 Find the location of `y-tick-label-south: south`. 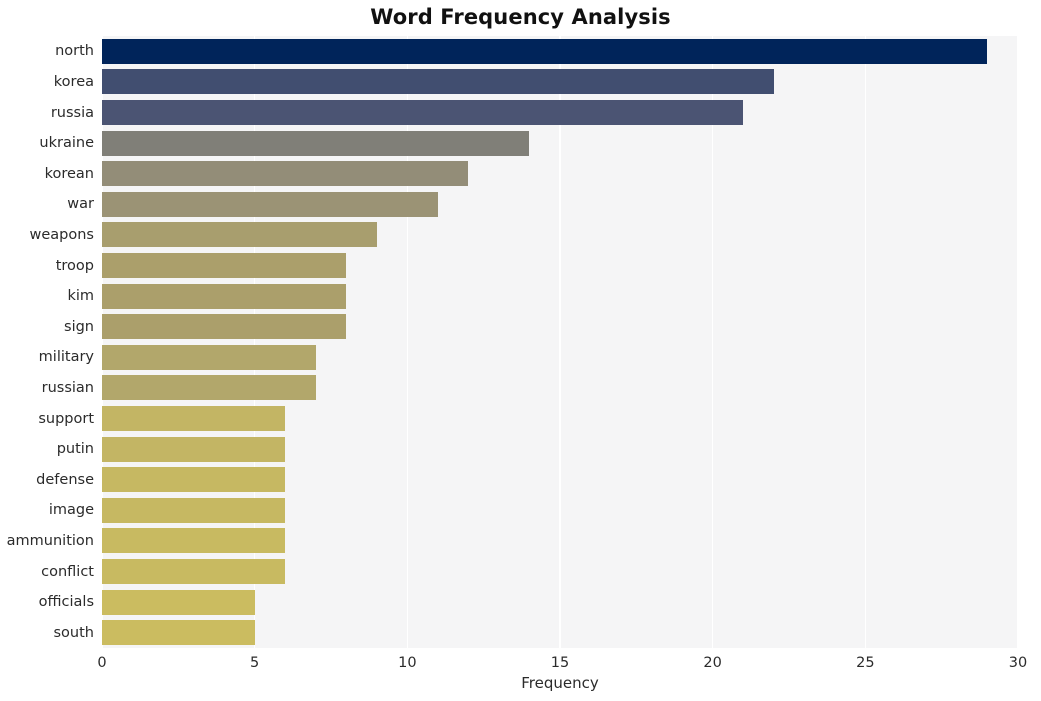

y-tick-label-south: south is located at coordinates (74, 632).